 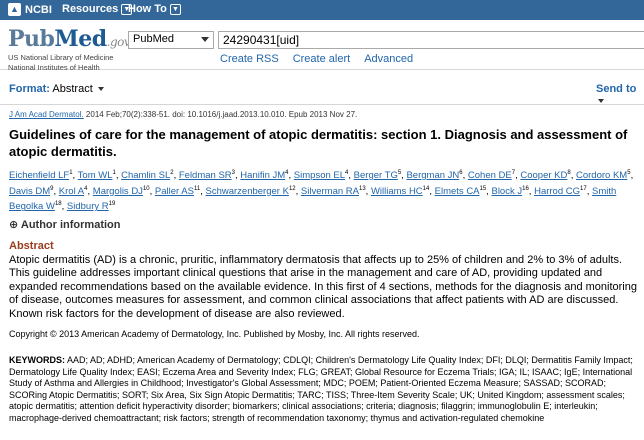 I want to click on author-affiliation-number: 18, so click(x=58, y=204).